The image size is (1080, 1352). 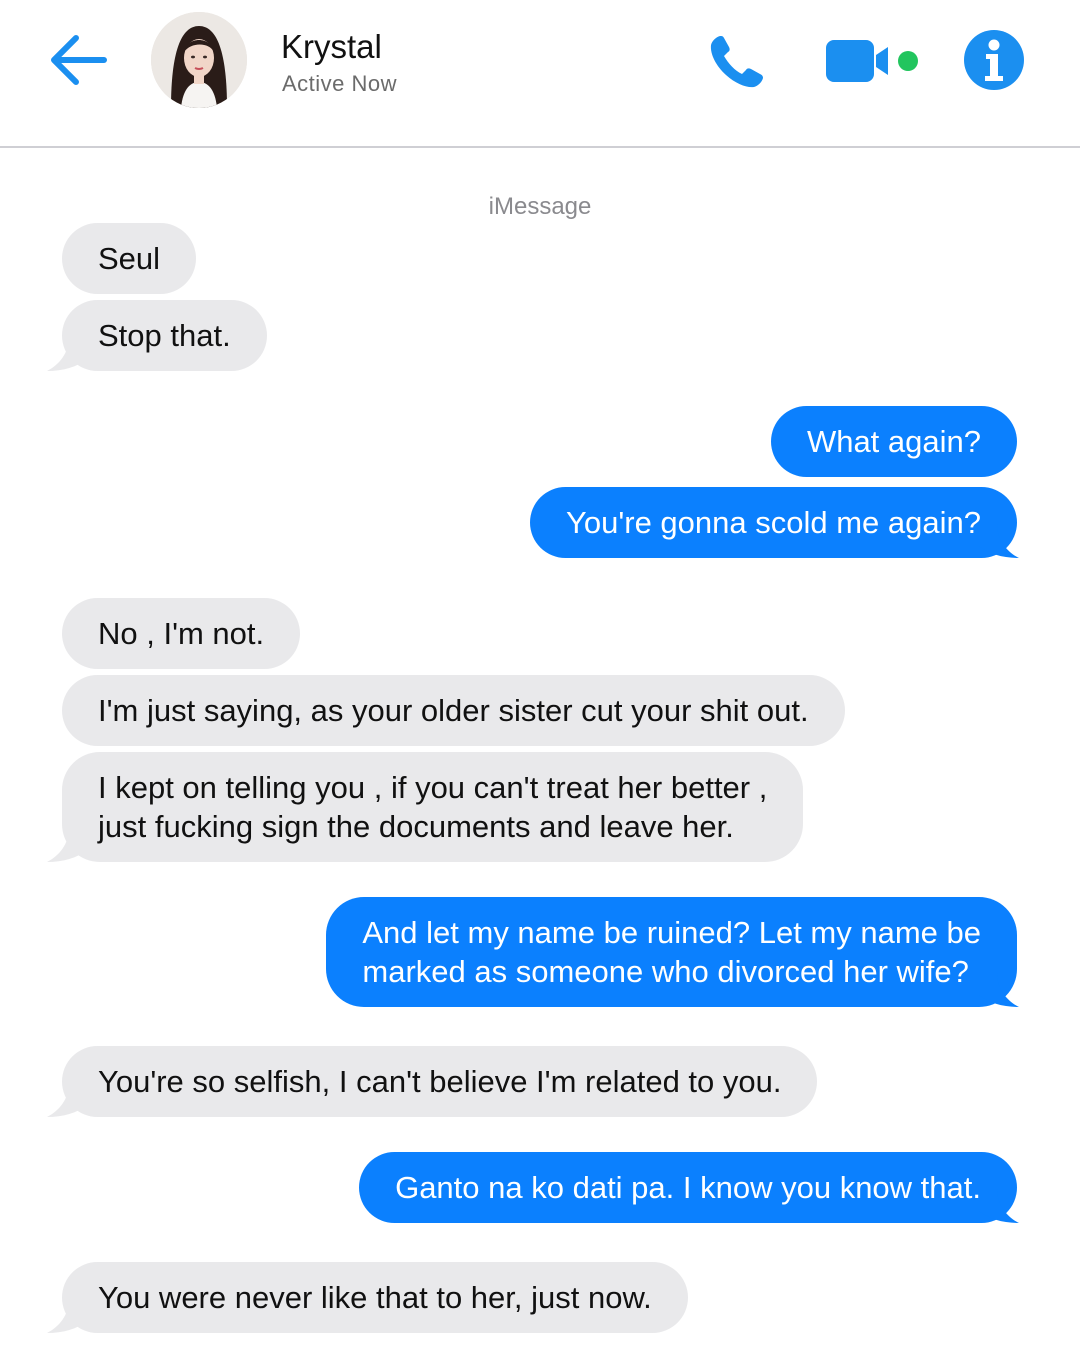 I want to click on message-text: You're gonna scold me again?, so click(x=773, y=522).